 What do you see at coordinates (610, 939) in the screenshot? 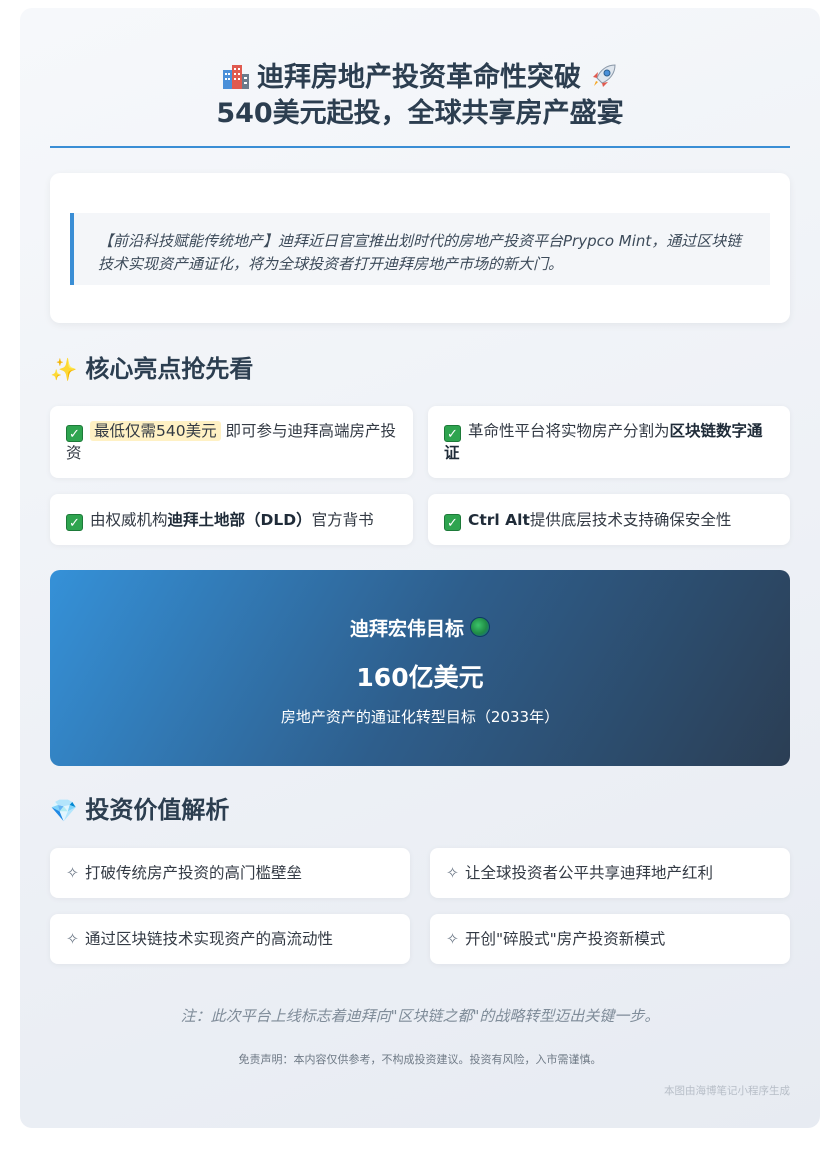
I see `value-card-4: ✧ 开创"碎股式"房产投资新模式` at bounding box center [610, 939].